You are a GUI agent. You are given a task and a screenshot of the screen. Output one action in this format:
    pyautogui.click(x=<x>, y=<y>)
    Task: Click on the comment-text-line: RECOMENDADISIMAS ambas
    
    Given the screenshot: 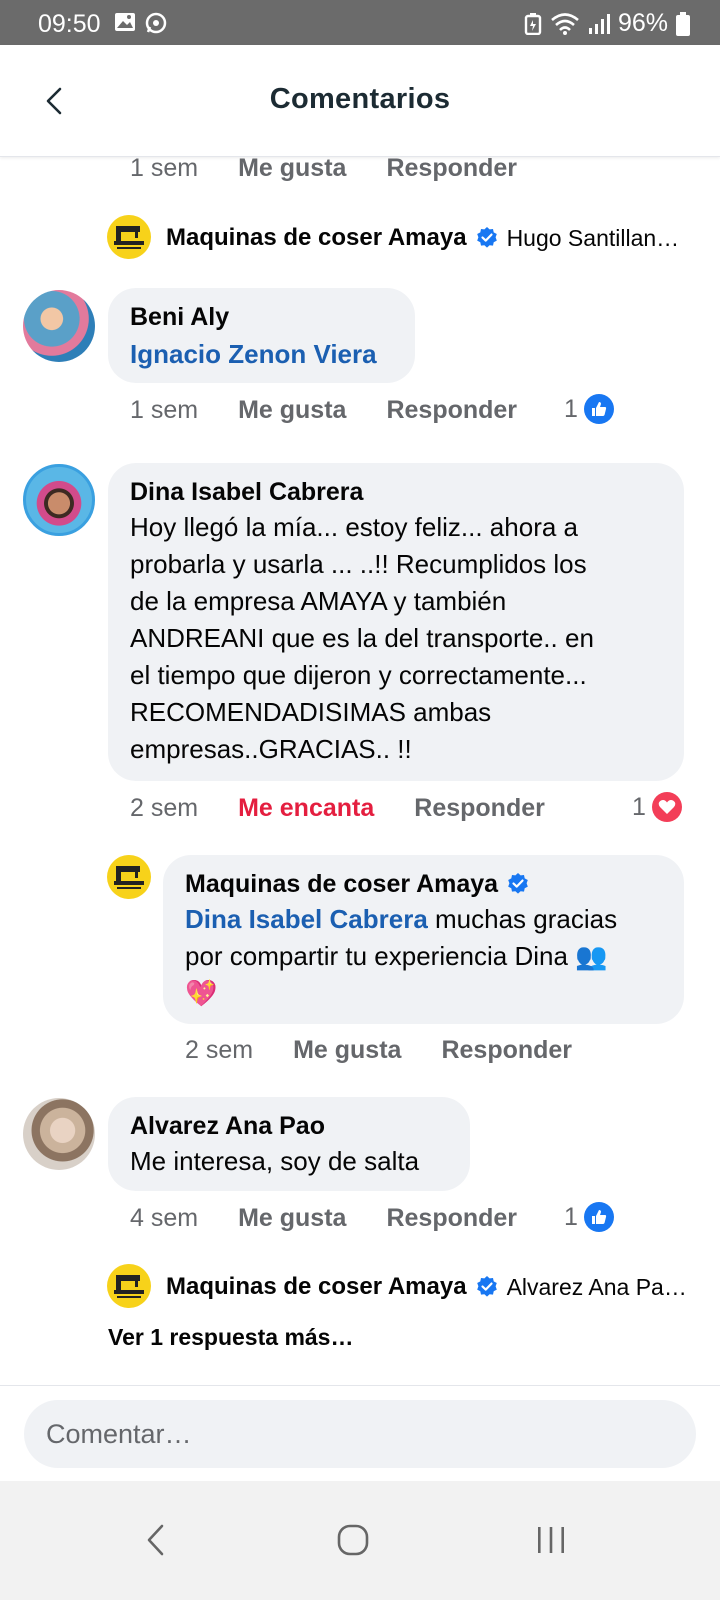 What is the action you would take?
    pyautogui.click(x=311, y=712)
    